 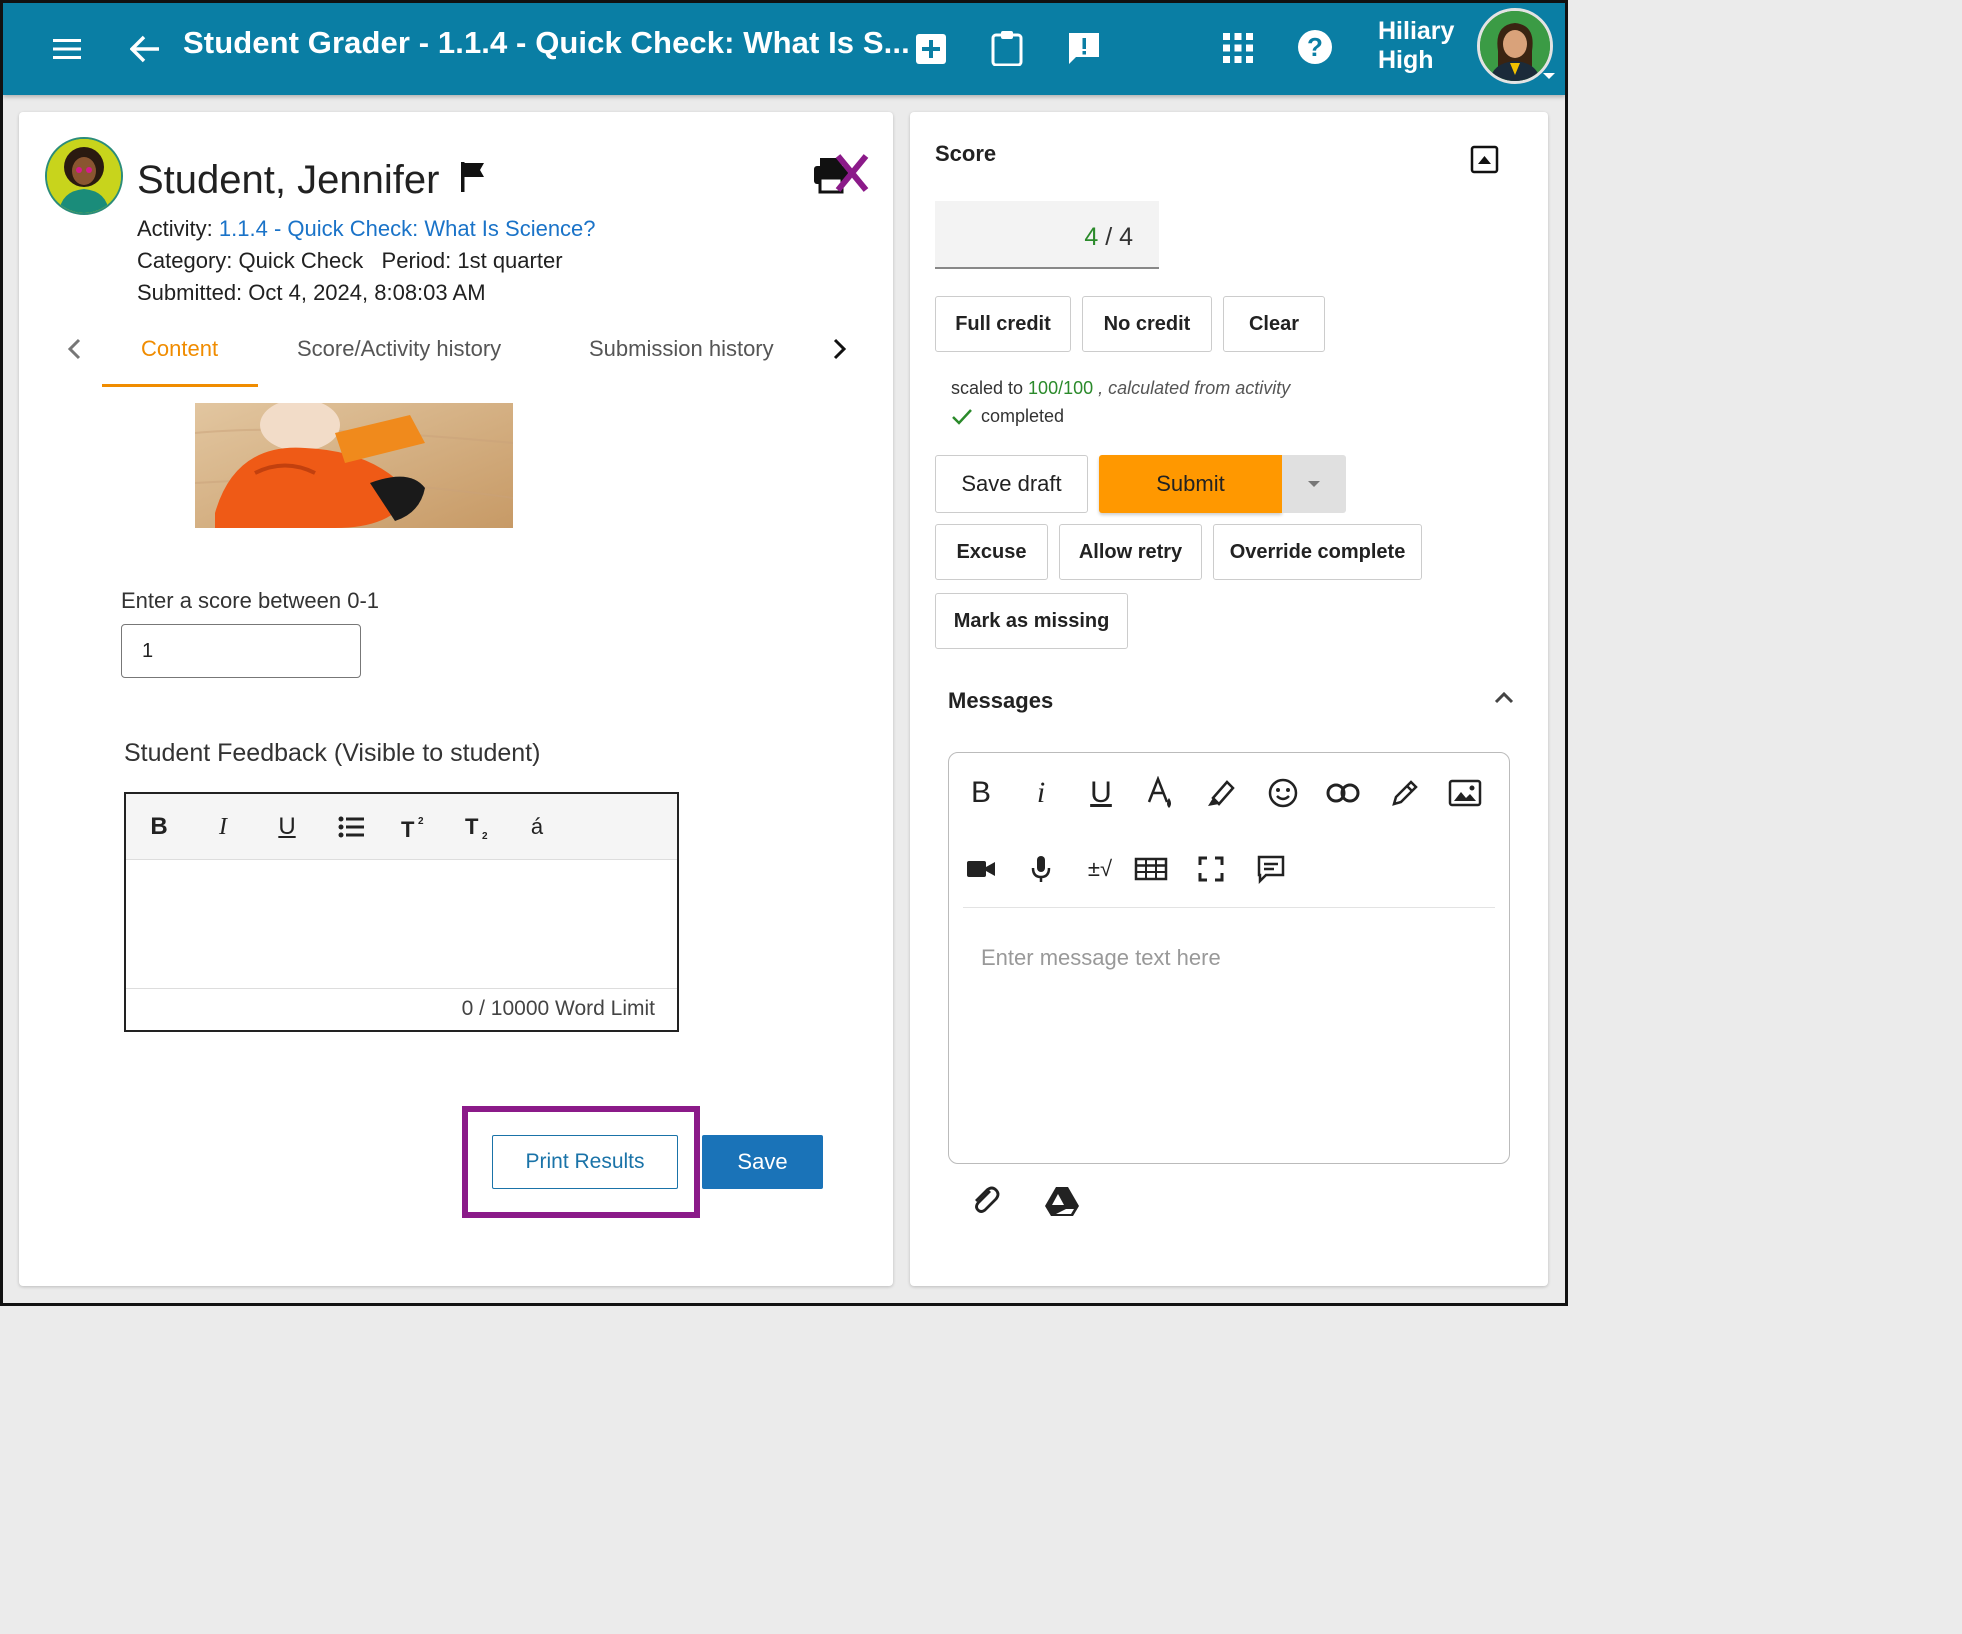 I want to click on override-complete-button: Override complete, so click(x=1317, y=552).